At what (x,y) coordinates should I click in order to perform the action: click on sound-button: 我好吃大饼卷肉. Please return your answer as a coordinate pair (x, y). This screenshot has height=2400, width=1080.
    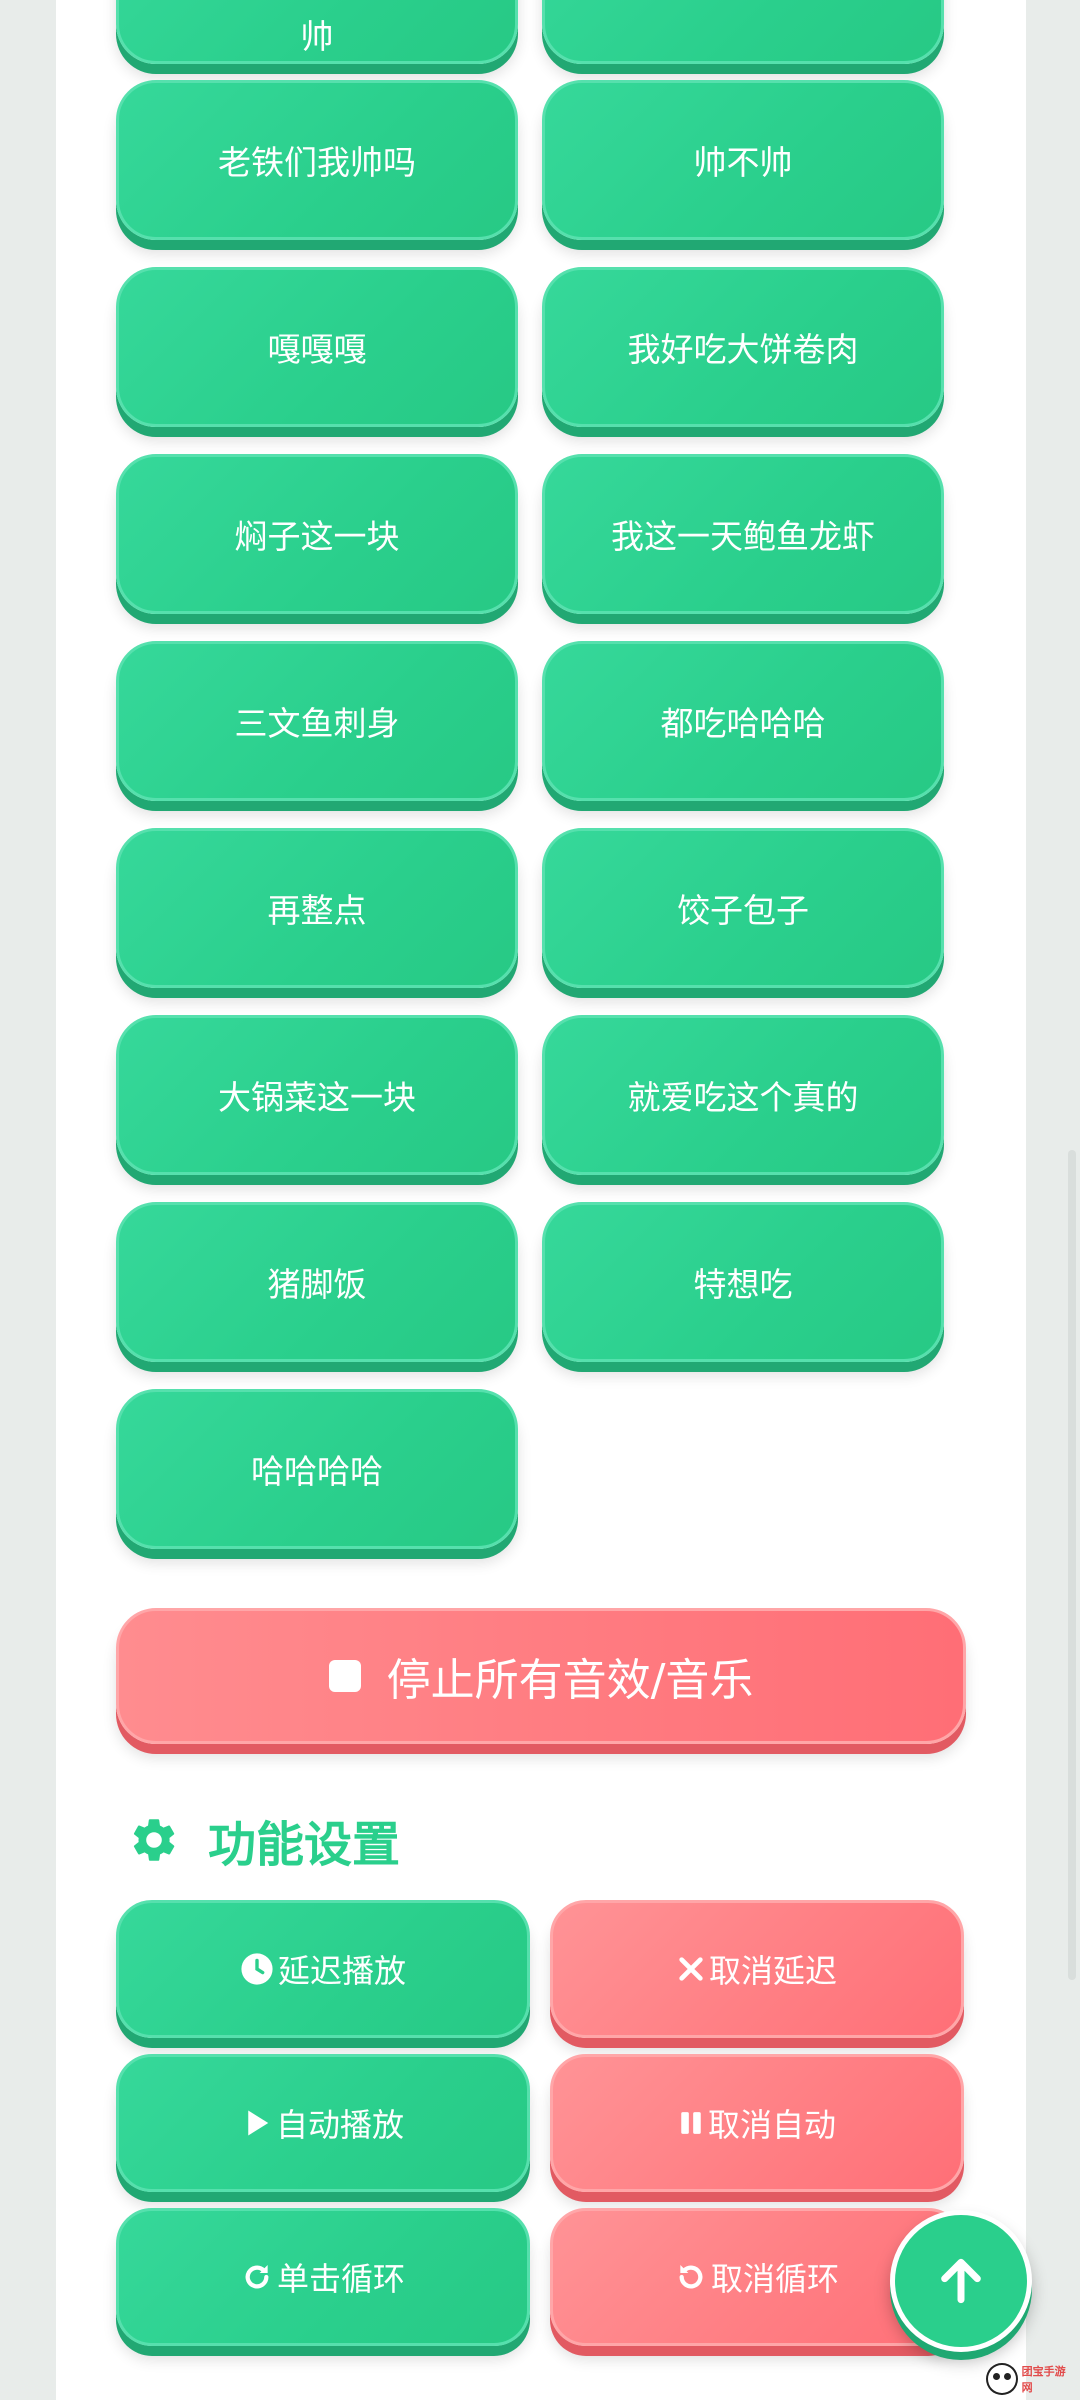
    Looking at the image, I should click on (743, 347).